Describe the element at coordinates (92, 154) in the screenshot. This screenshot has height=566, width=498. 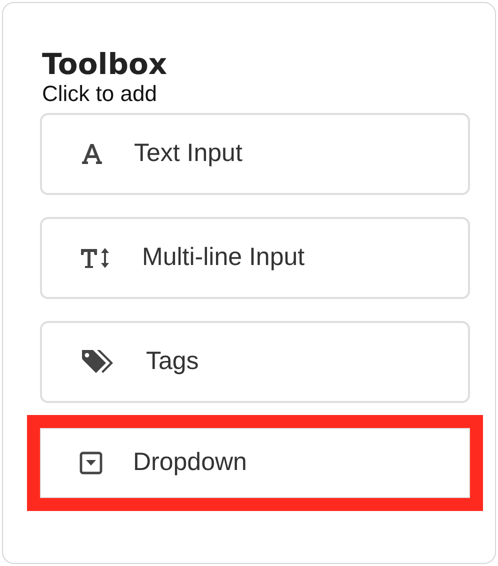
I see `letter-a-icon` at that location.